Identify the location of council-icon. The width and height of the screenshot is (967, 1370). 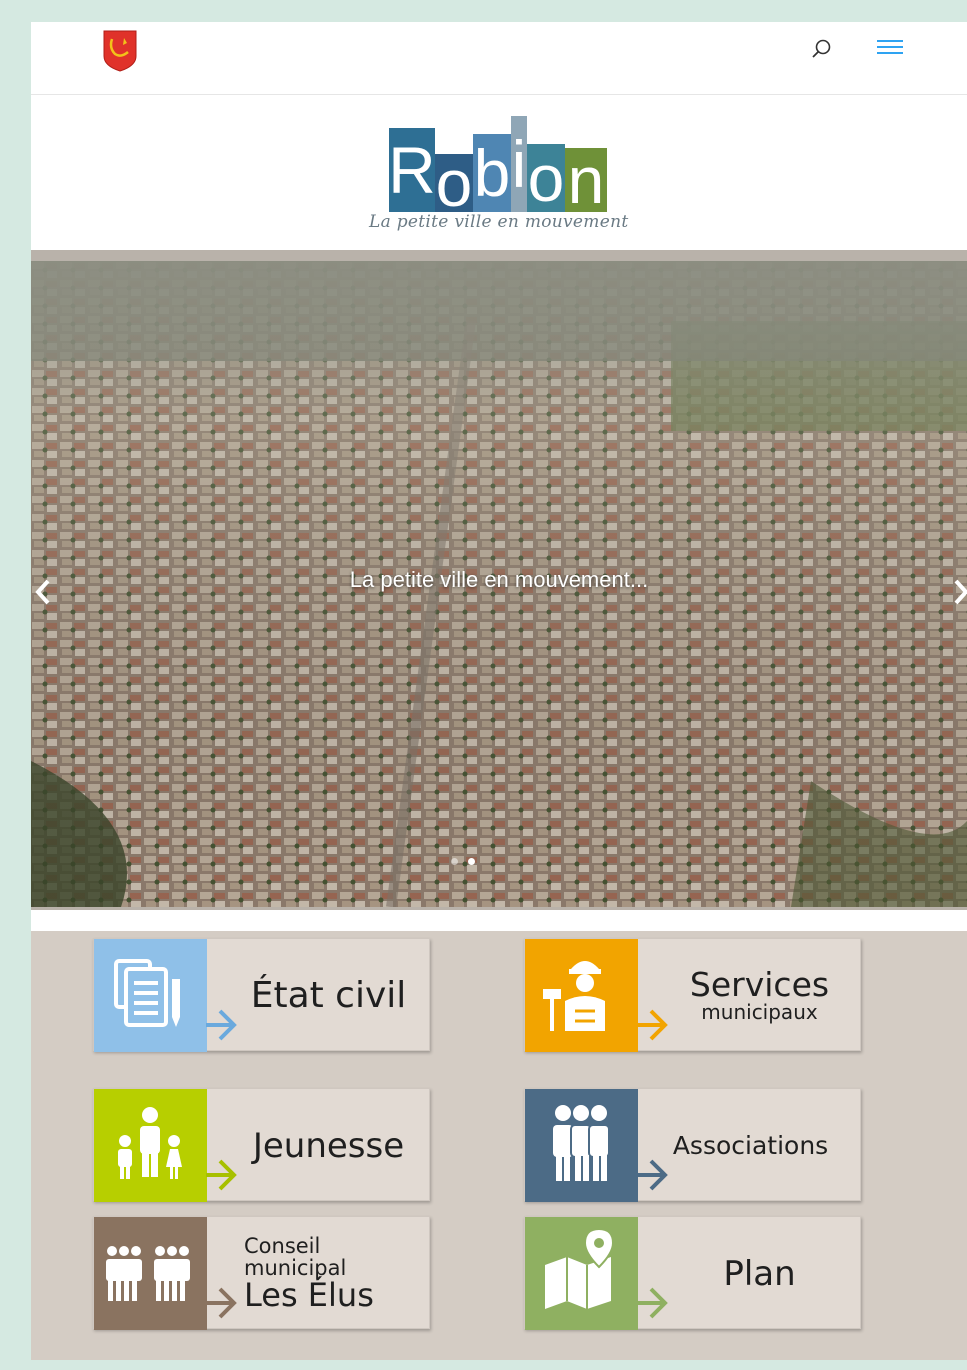
(150, 1273).